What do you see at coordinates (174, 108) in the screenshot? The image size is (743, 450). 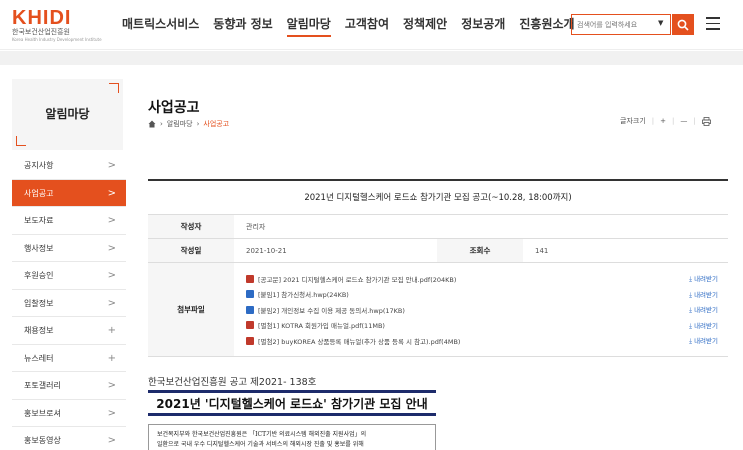 I see `page-title: 사업공고` at bounding box center [174, 108].